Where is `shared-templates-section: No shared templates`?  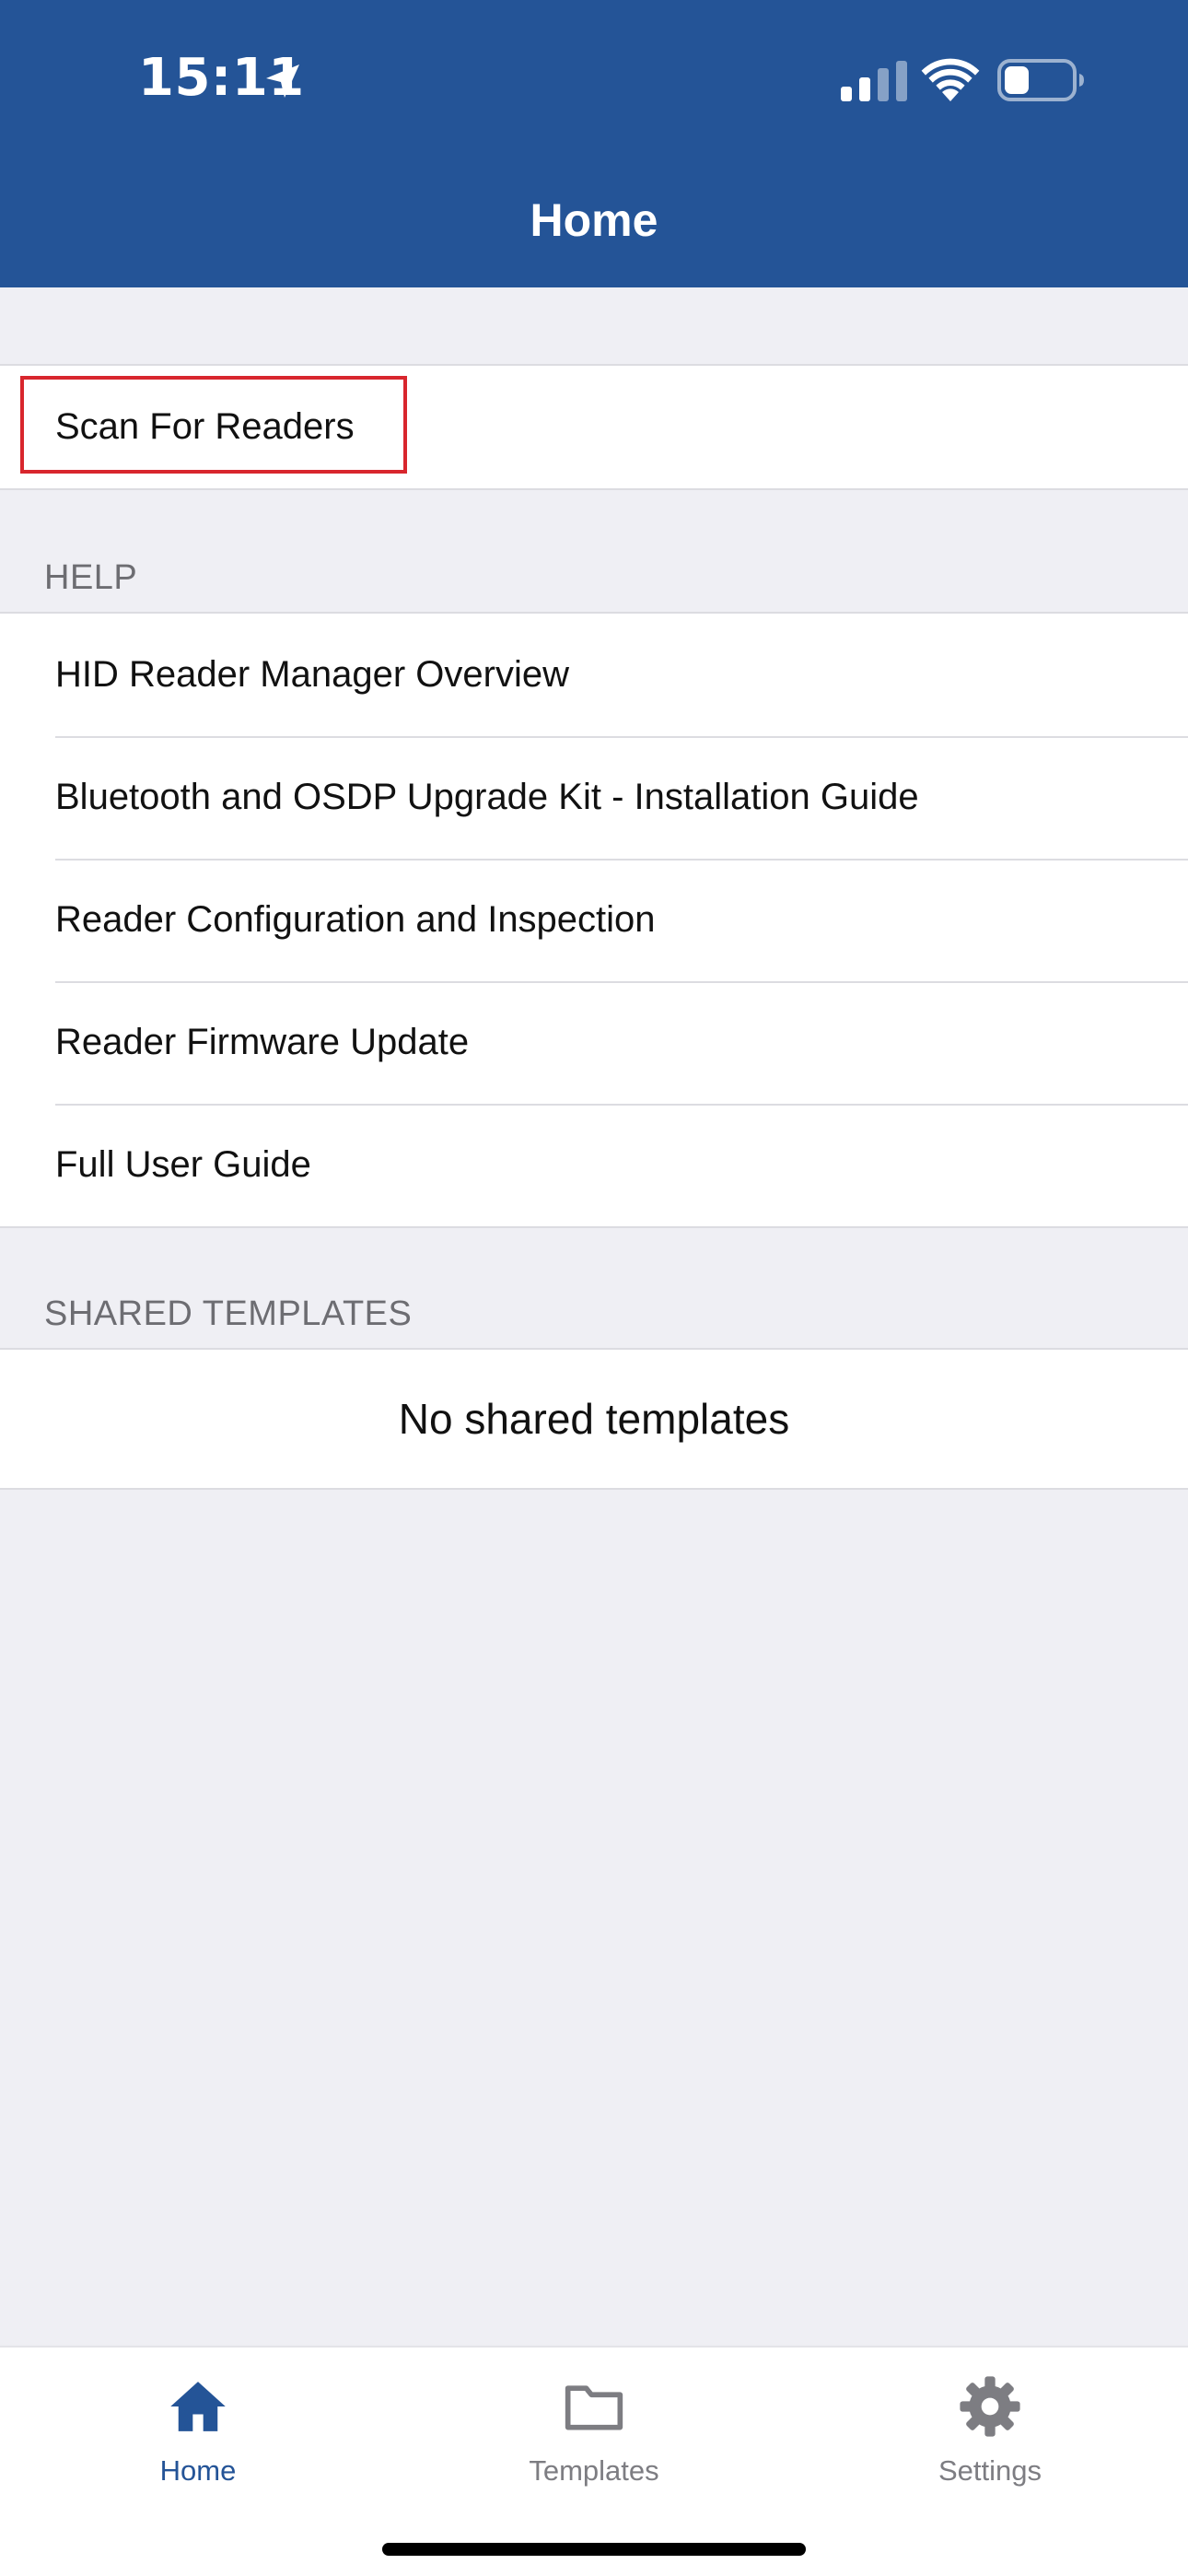
shared-templates-section: No shared templates is located at coordinates (594, 1419).